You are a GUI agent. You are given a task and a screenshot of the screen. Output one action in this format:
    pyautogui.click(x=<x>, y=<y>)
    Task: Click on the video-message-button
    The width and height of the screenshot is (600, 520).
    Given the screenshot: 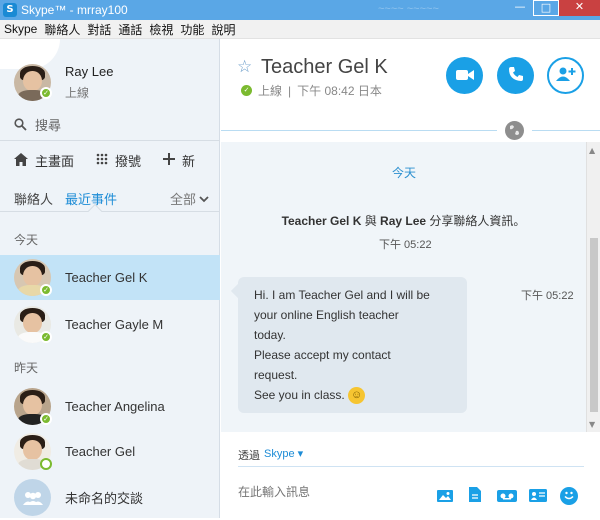 What is the action you would take?
    pyautogui.click(x=507, y=496)
    